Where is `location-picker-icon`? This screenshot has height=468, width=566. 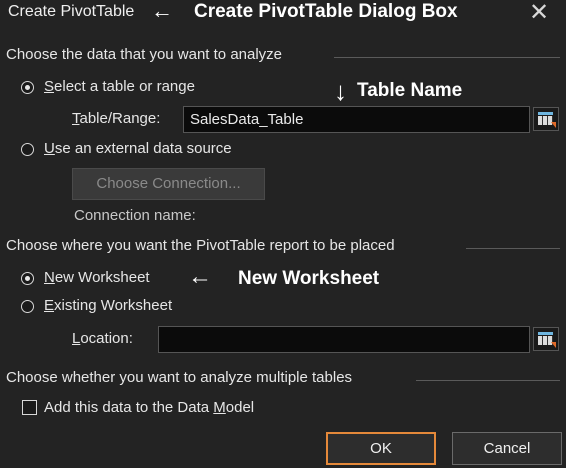 location-picker-icon is located at coordinates (546, 339).